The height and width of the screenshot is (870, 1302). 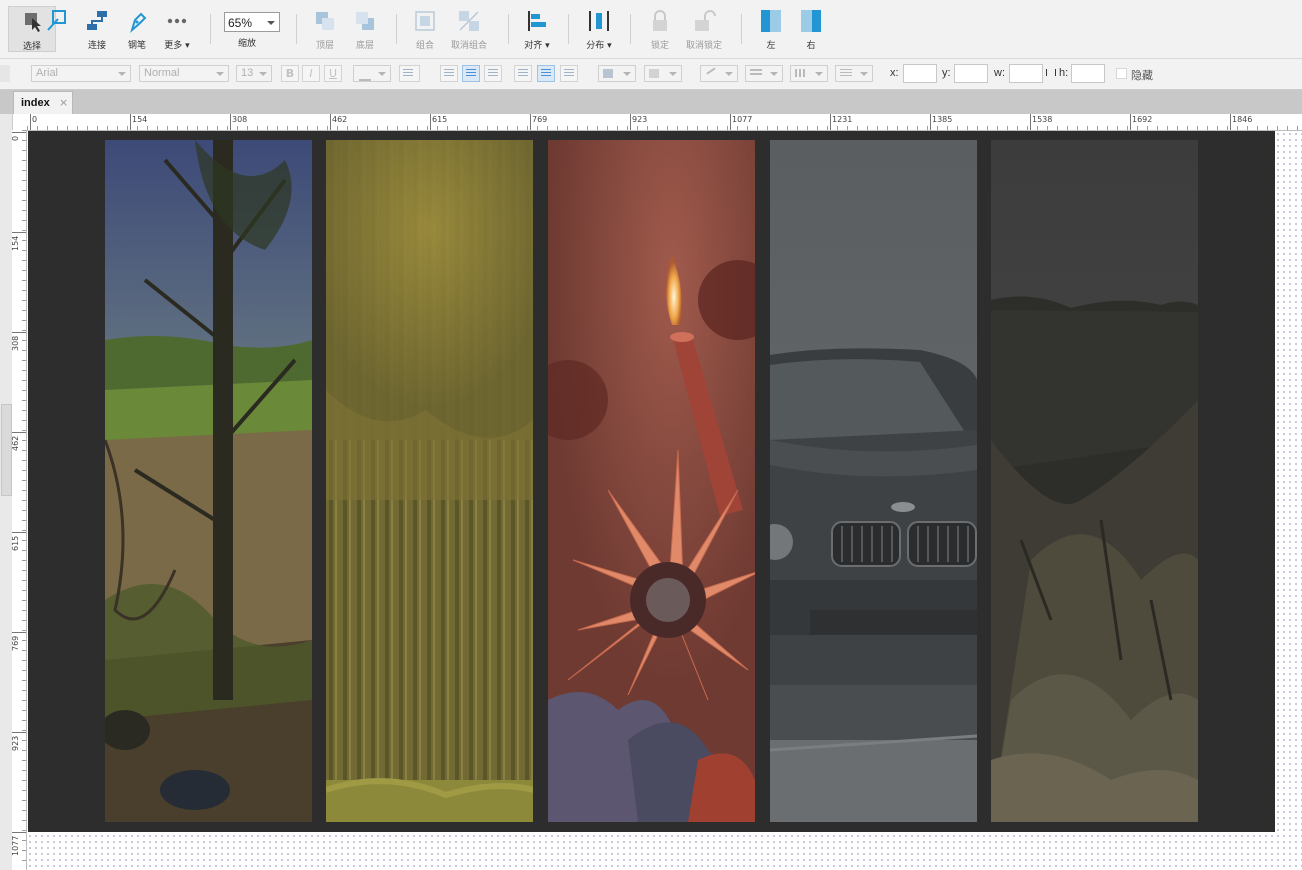 I want to click on valign-middle-icon, so click(x=546, y=73).